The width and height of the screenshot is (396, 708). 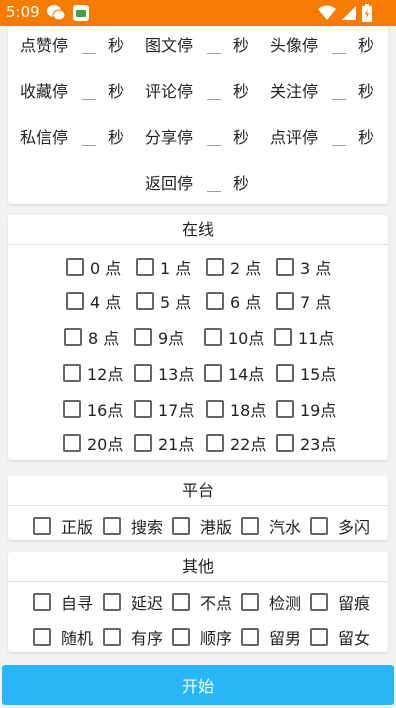 What do you see at coordinates (198, 230) in the screenshot?
I see `online-title: 在线` at bounding box center [198, 230].